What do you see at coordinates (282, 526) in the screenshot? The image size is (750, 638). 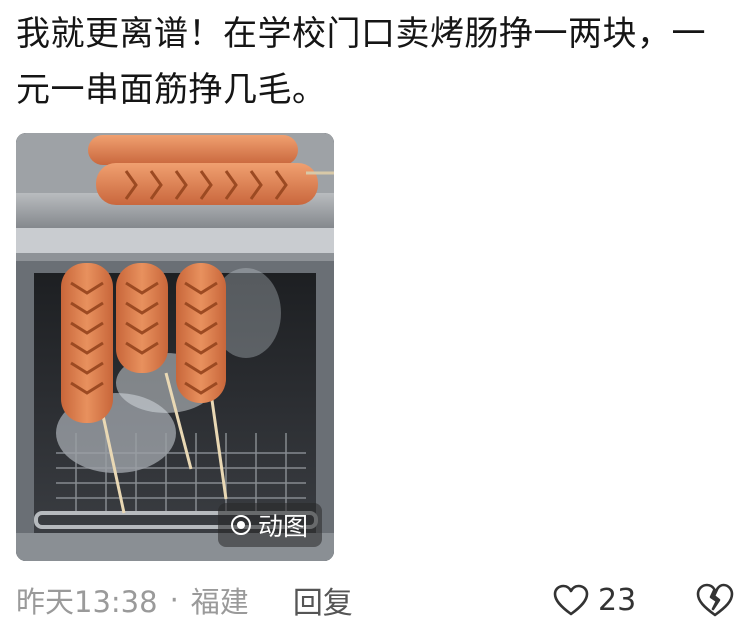 I see `gif-badge-label: 动图` at bounding box center [282, 526].